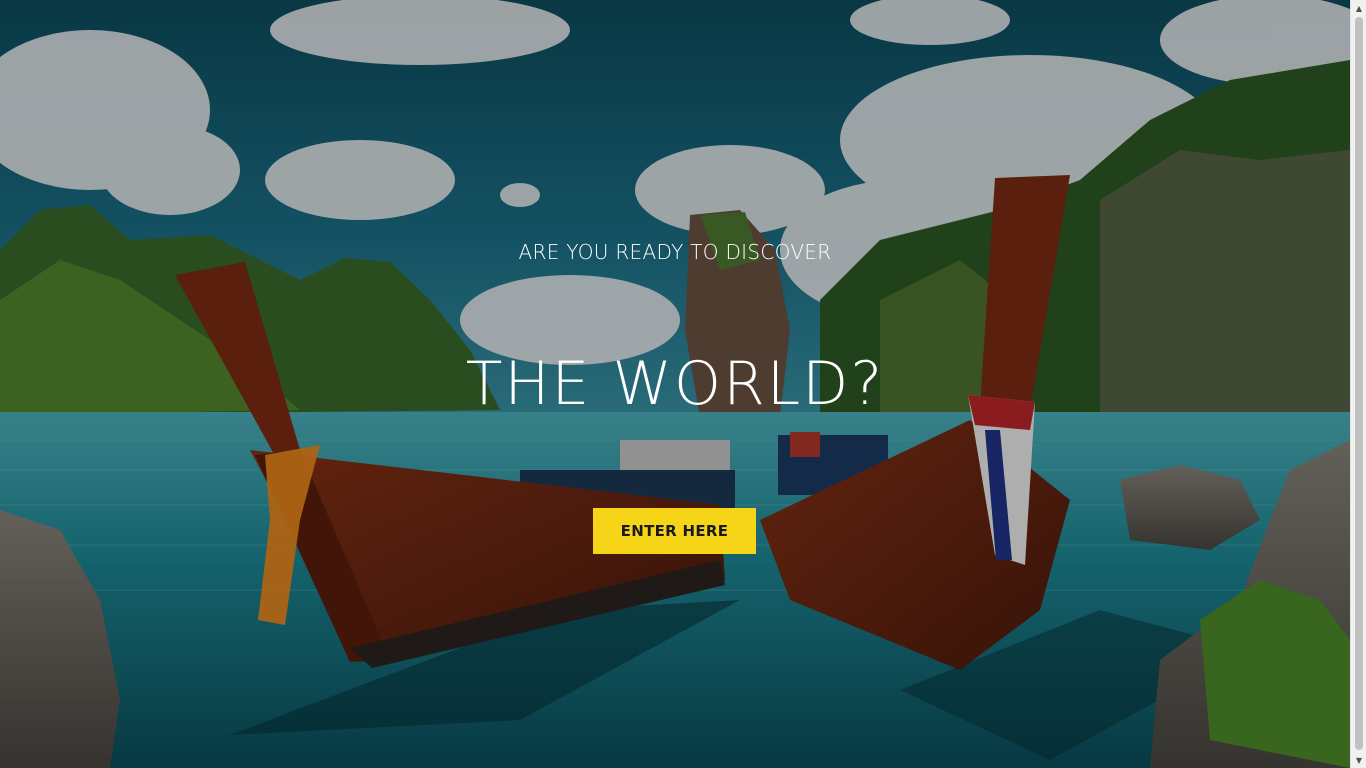  I want to click on hero-headline: THE WORLD?, so click(675, 384).